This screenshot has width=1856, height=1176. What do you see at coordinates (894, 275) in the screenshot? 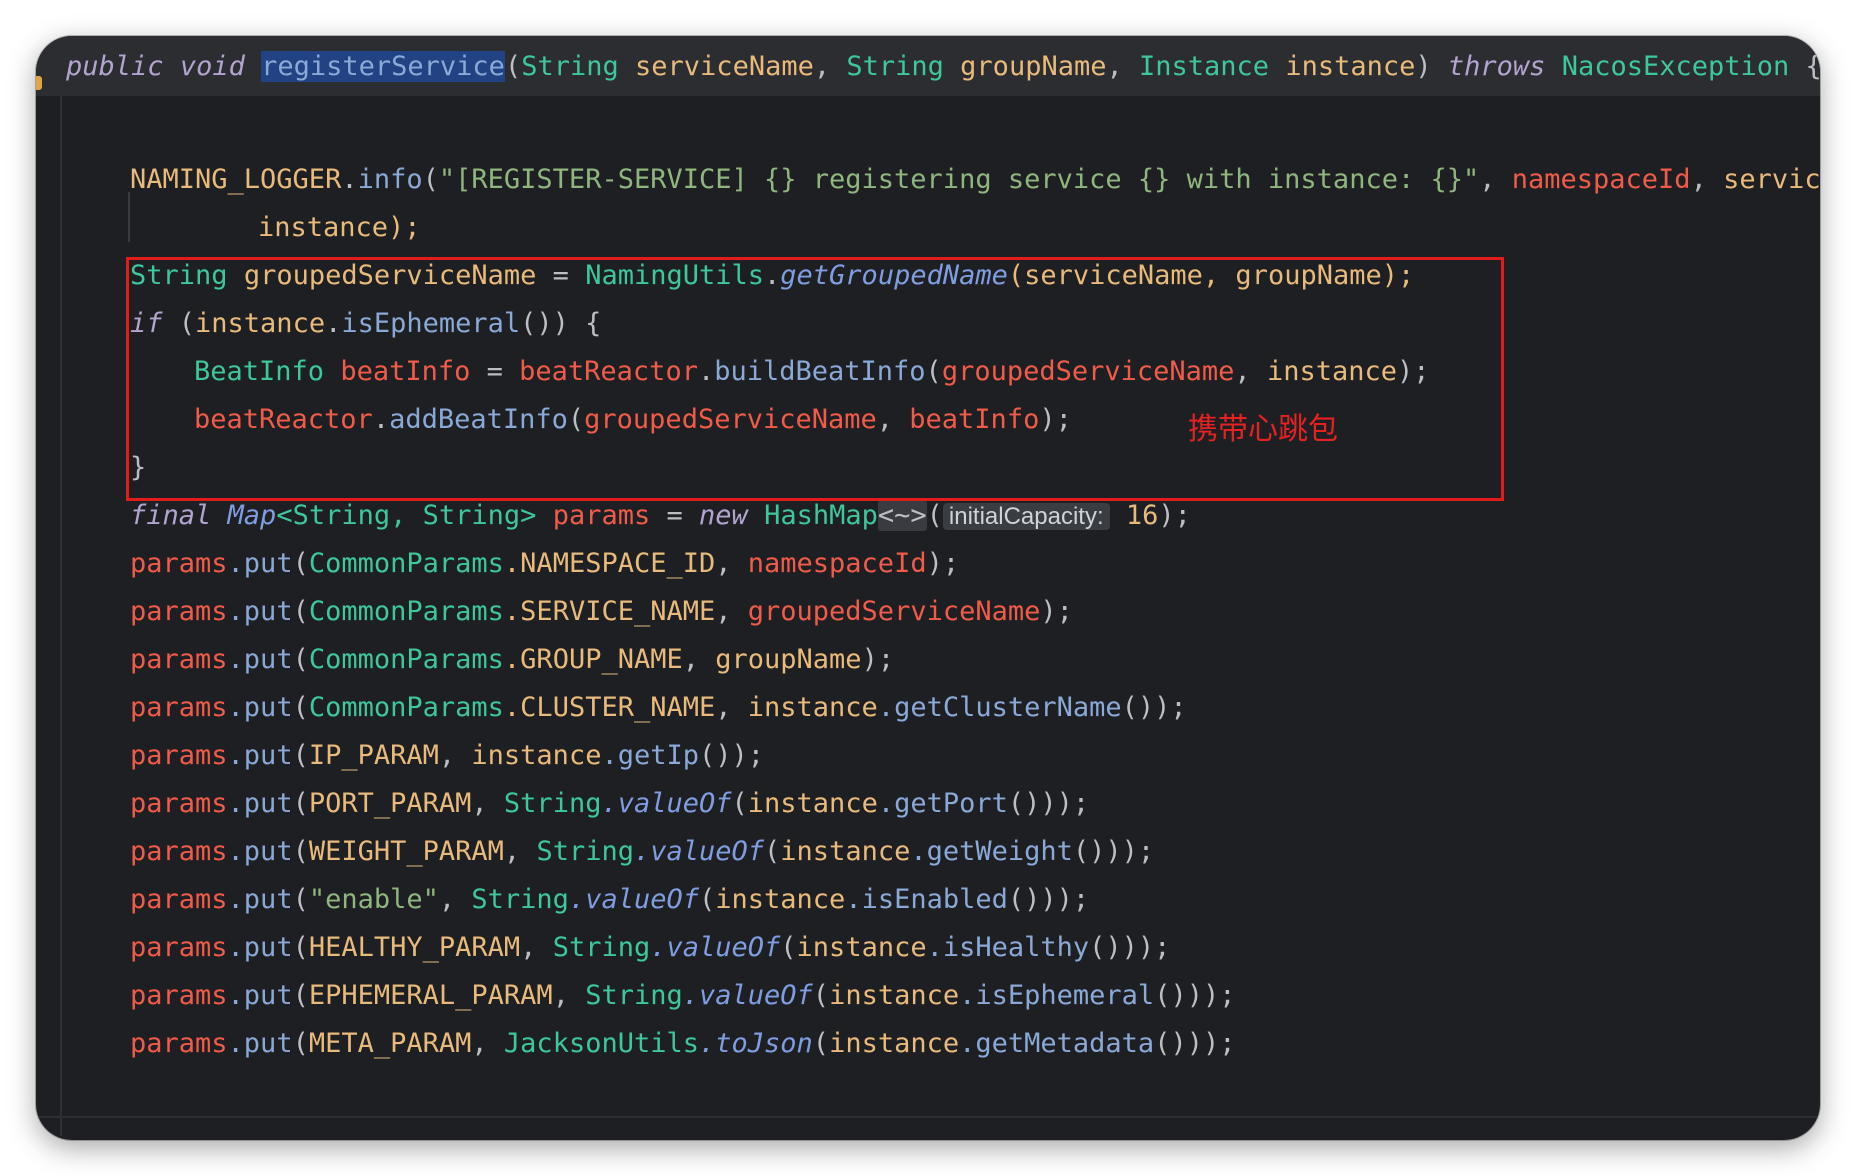
I see `static-method: getGroupedName` at bounding box center [894, 275].